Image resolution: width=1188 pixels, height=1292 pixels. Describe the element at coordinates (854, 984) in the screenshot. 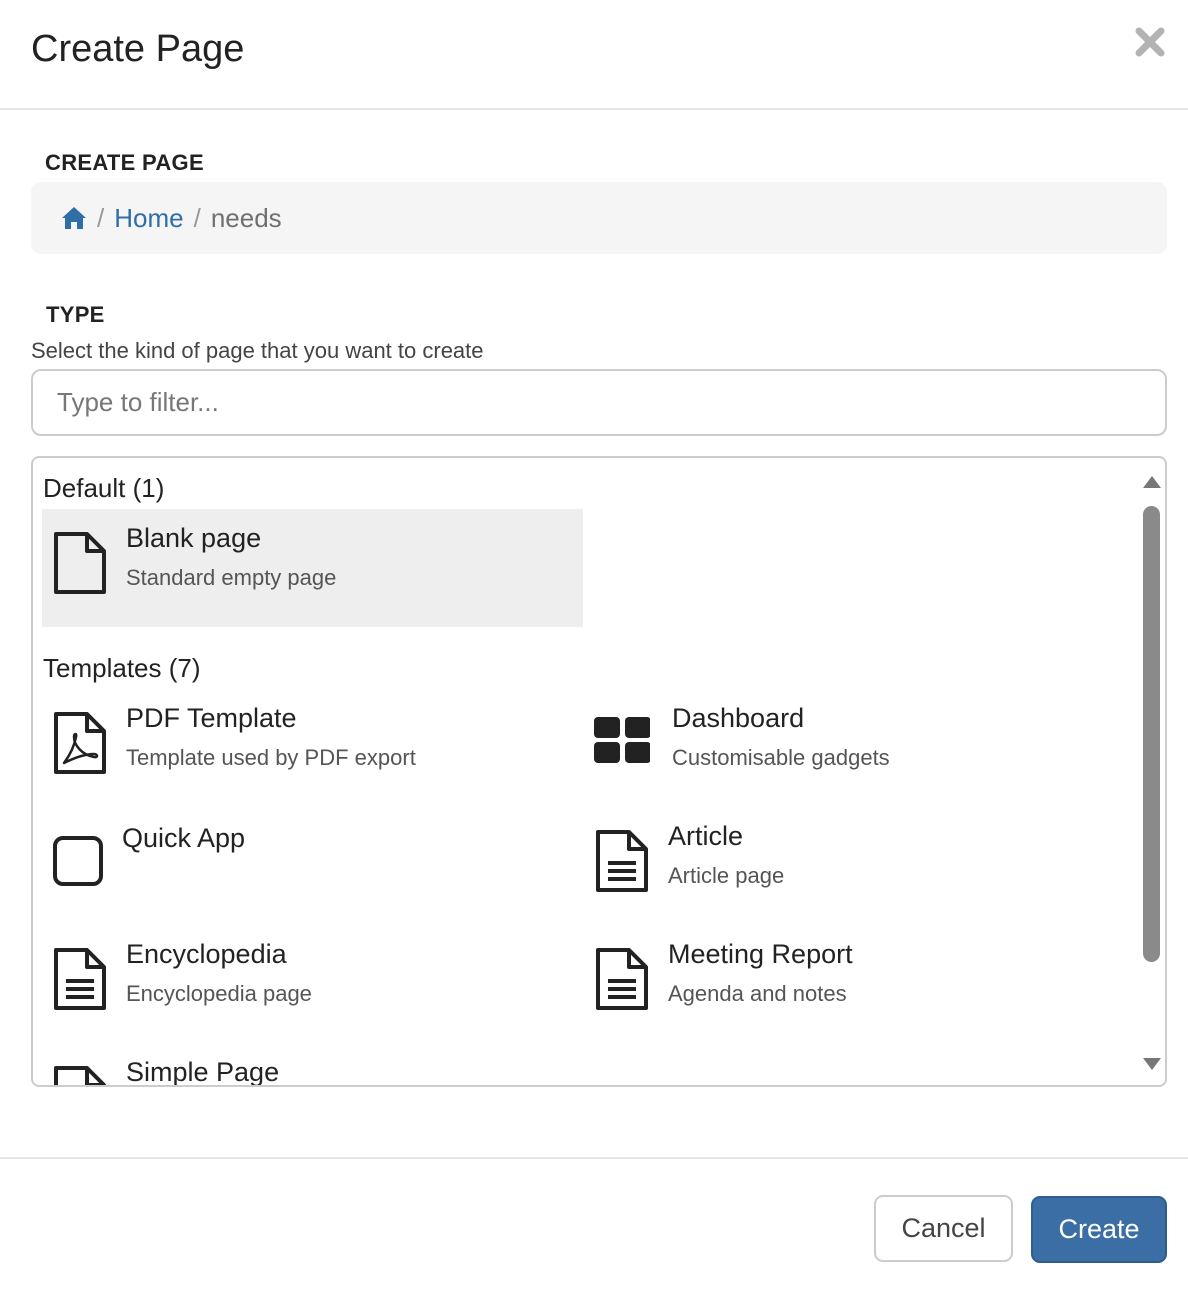

I see `type-item-meeting-report: Meeting Report Agenda and notes` at that location.